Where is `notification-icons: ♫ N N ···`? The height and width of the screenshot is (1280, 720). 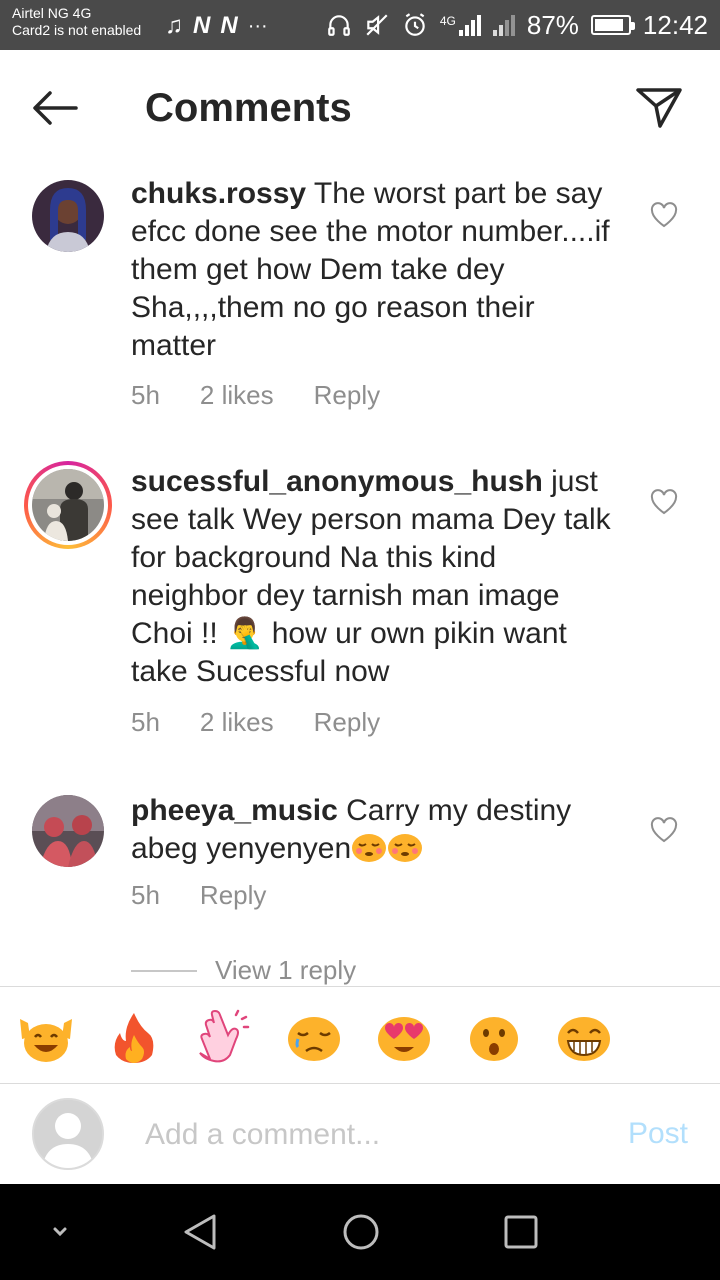
notification-icons: ♫ N N ··· is located at coordinates (216, 26).